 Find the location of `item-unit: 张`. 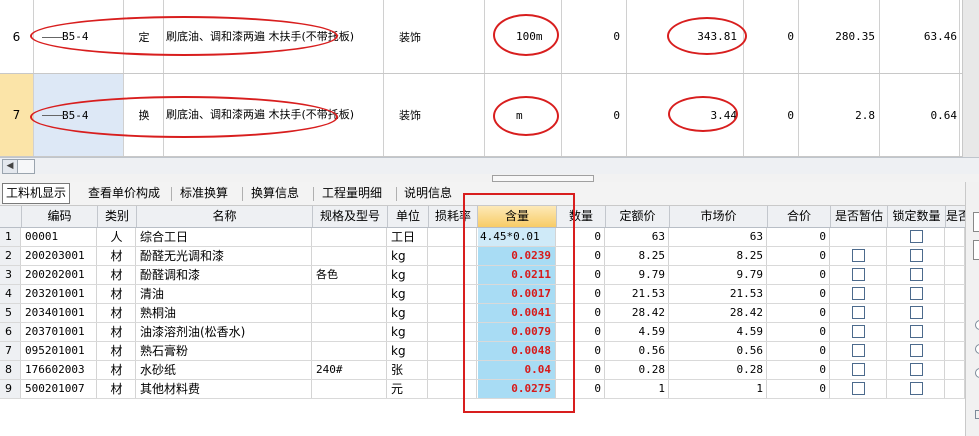

item-unit: 张 is located at coordinates (408, 370).